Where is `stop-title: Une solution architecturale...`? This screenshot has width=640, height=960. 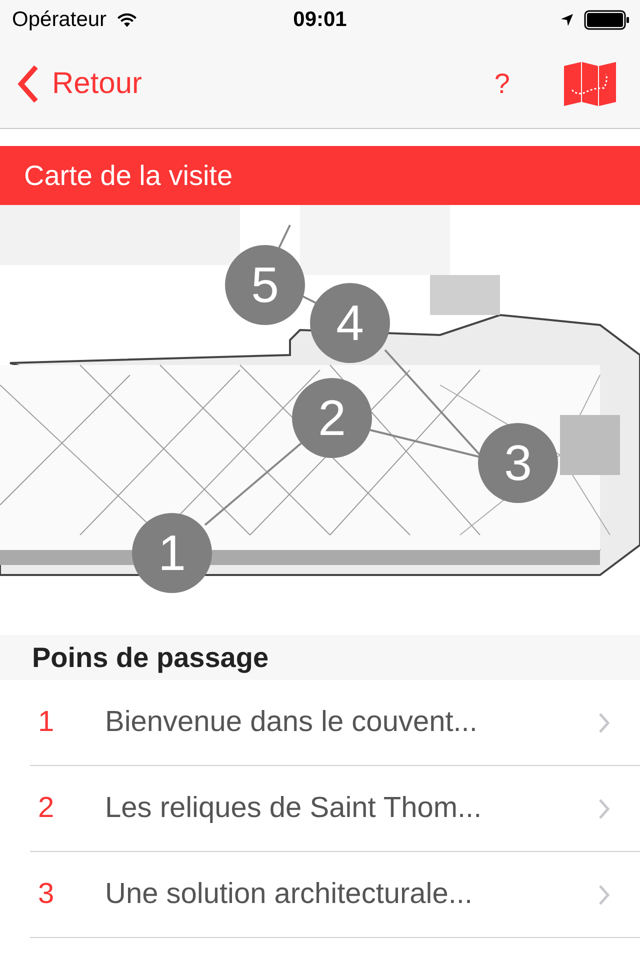
stop-title: Une solution architecturale... is located at coordinates (289, 894).